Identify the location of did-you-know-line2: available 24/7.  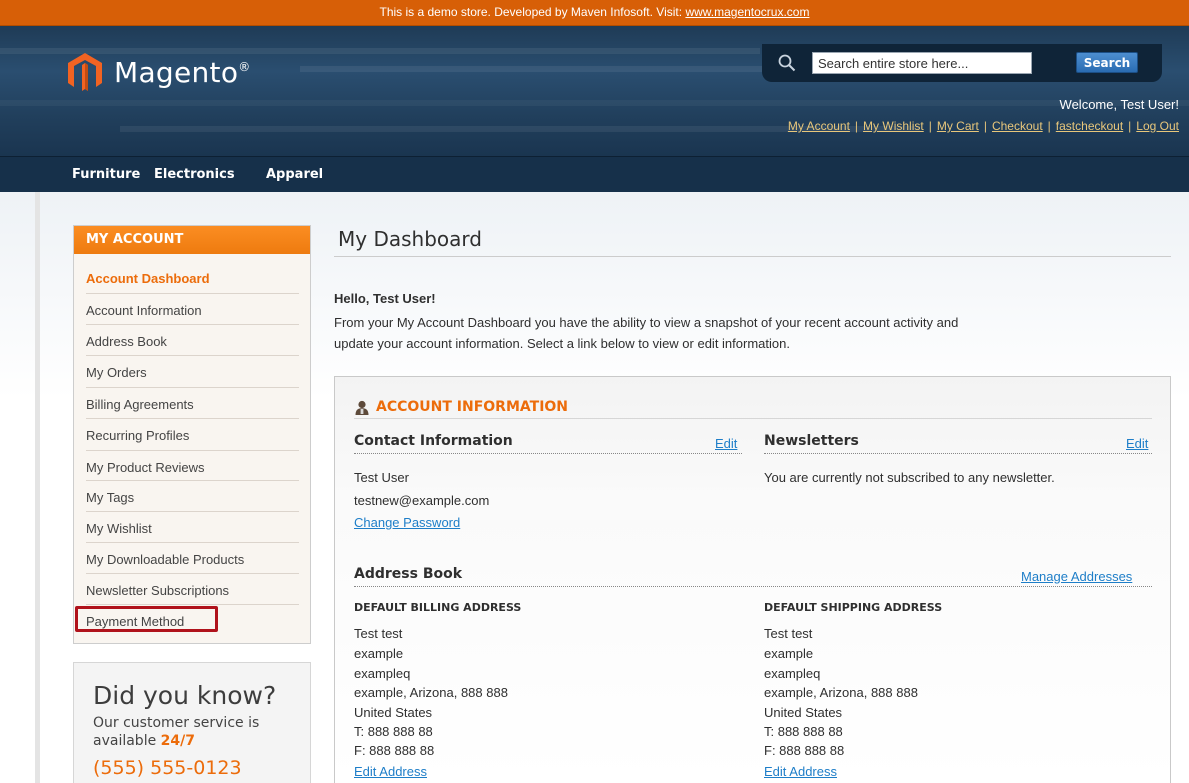
(144, 741).